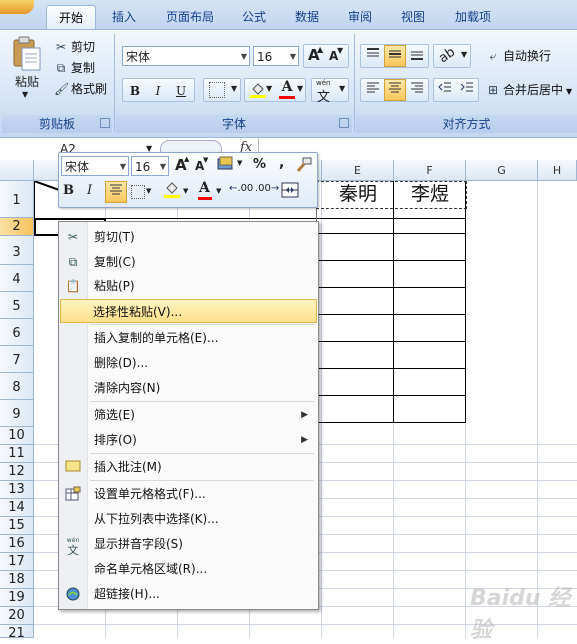 The height and width of the screenshot is (644, 577). I want to click on format-painter-button: 🖌 格式刷, so click(80, 89).